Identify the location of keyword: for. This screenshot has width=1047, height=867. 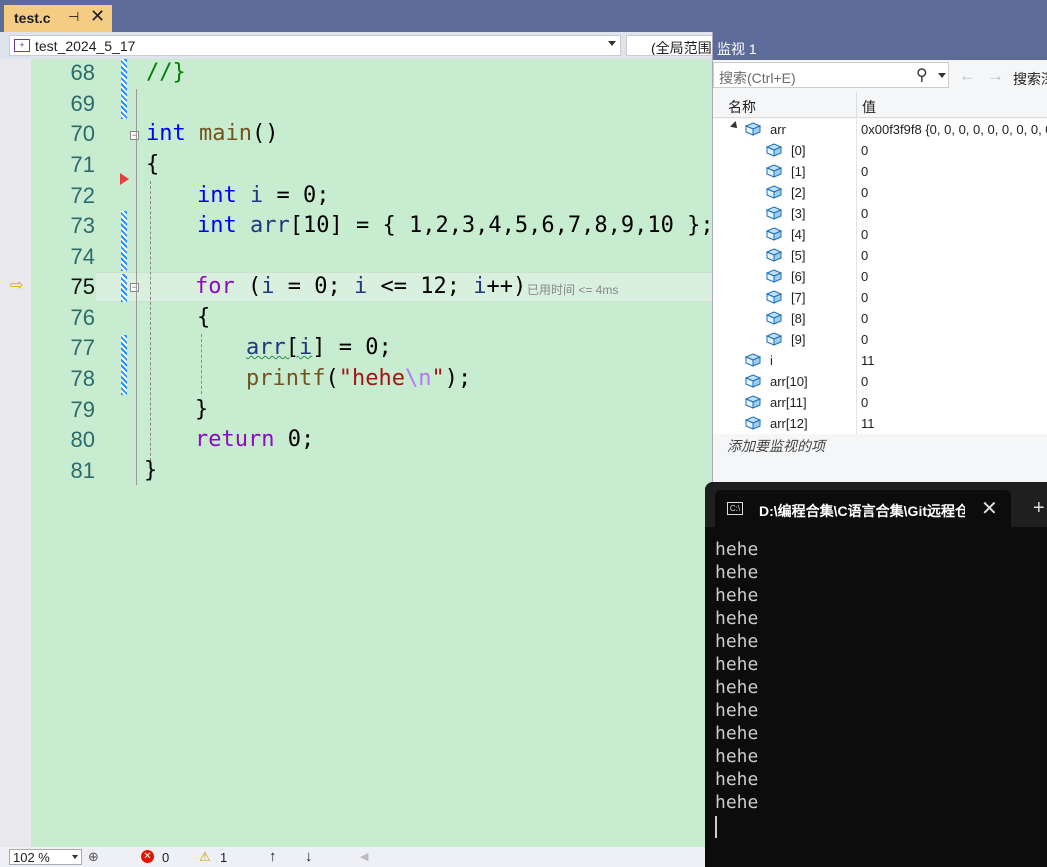
(215, 286).